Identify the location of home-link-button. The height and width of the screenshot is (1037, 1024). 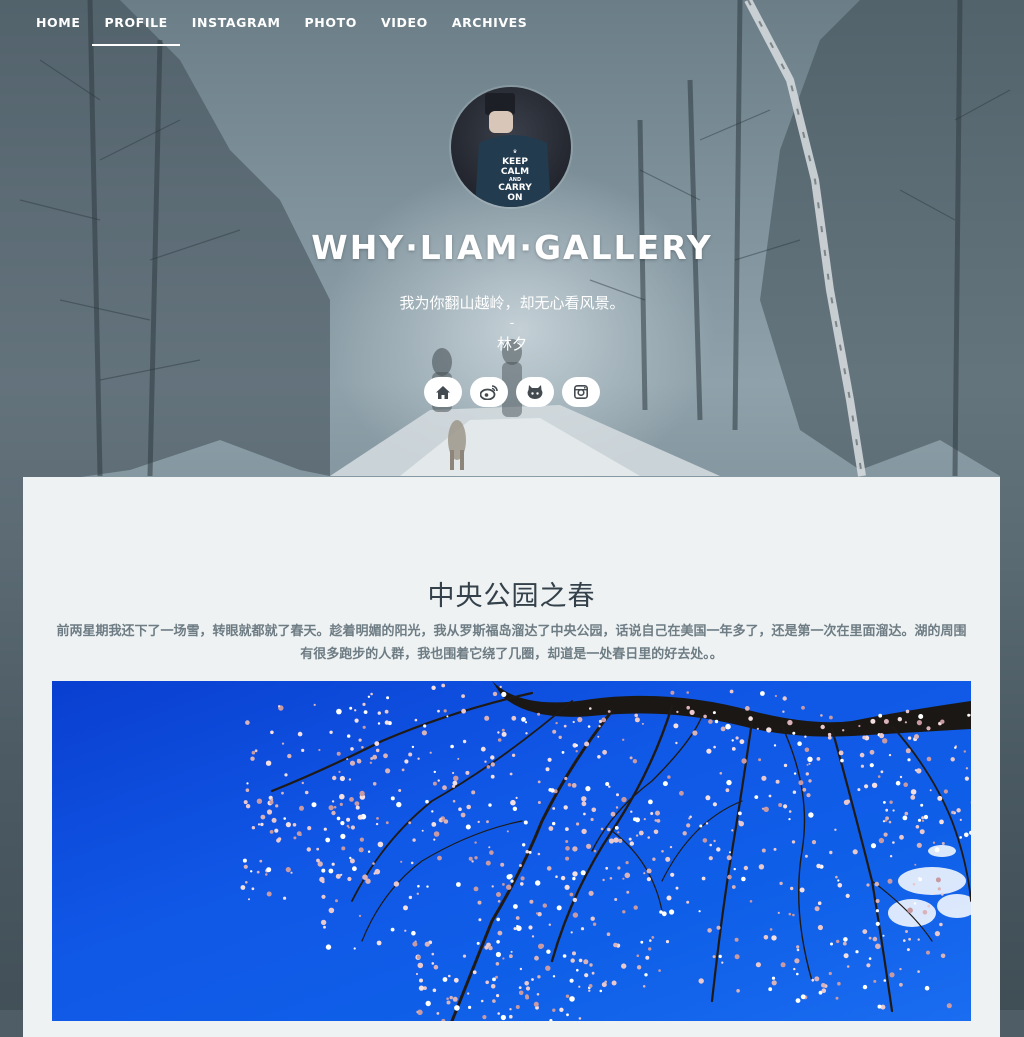
(443, 392).